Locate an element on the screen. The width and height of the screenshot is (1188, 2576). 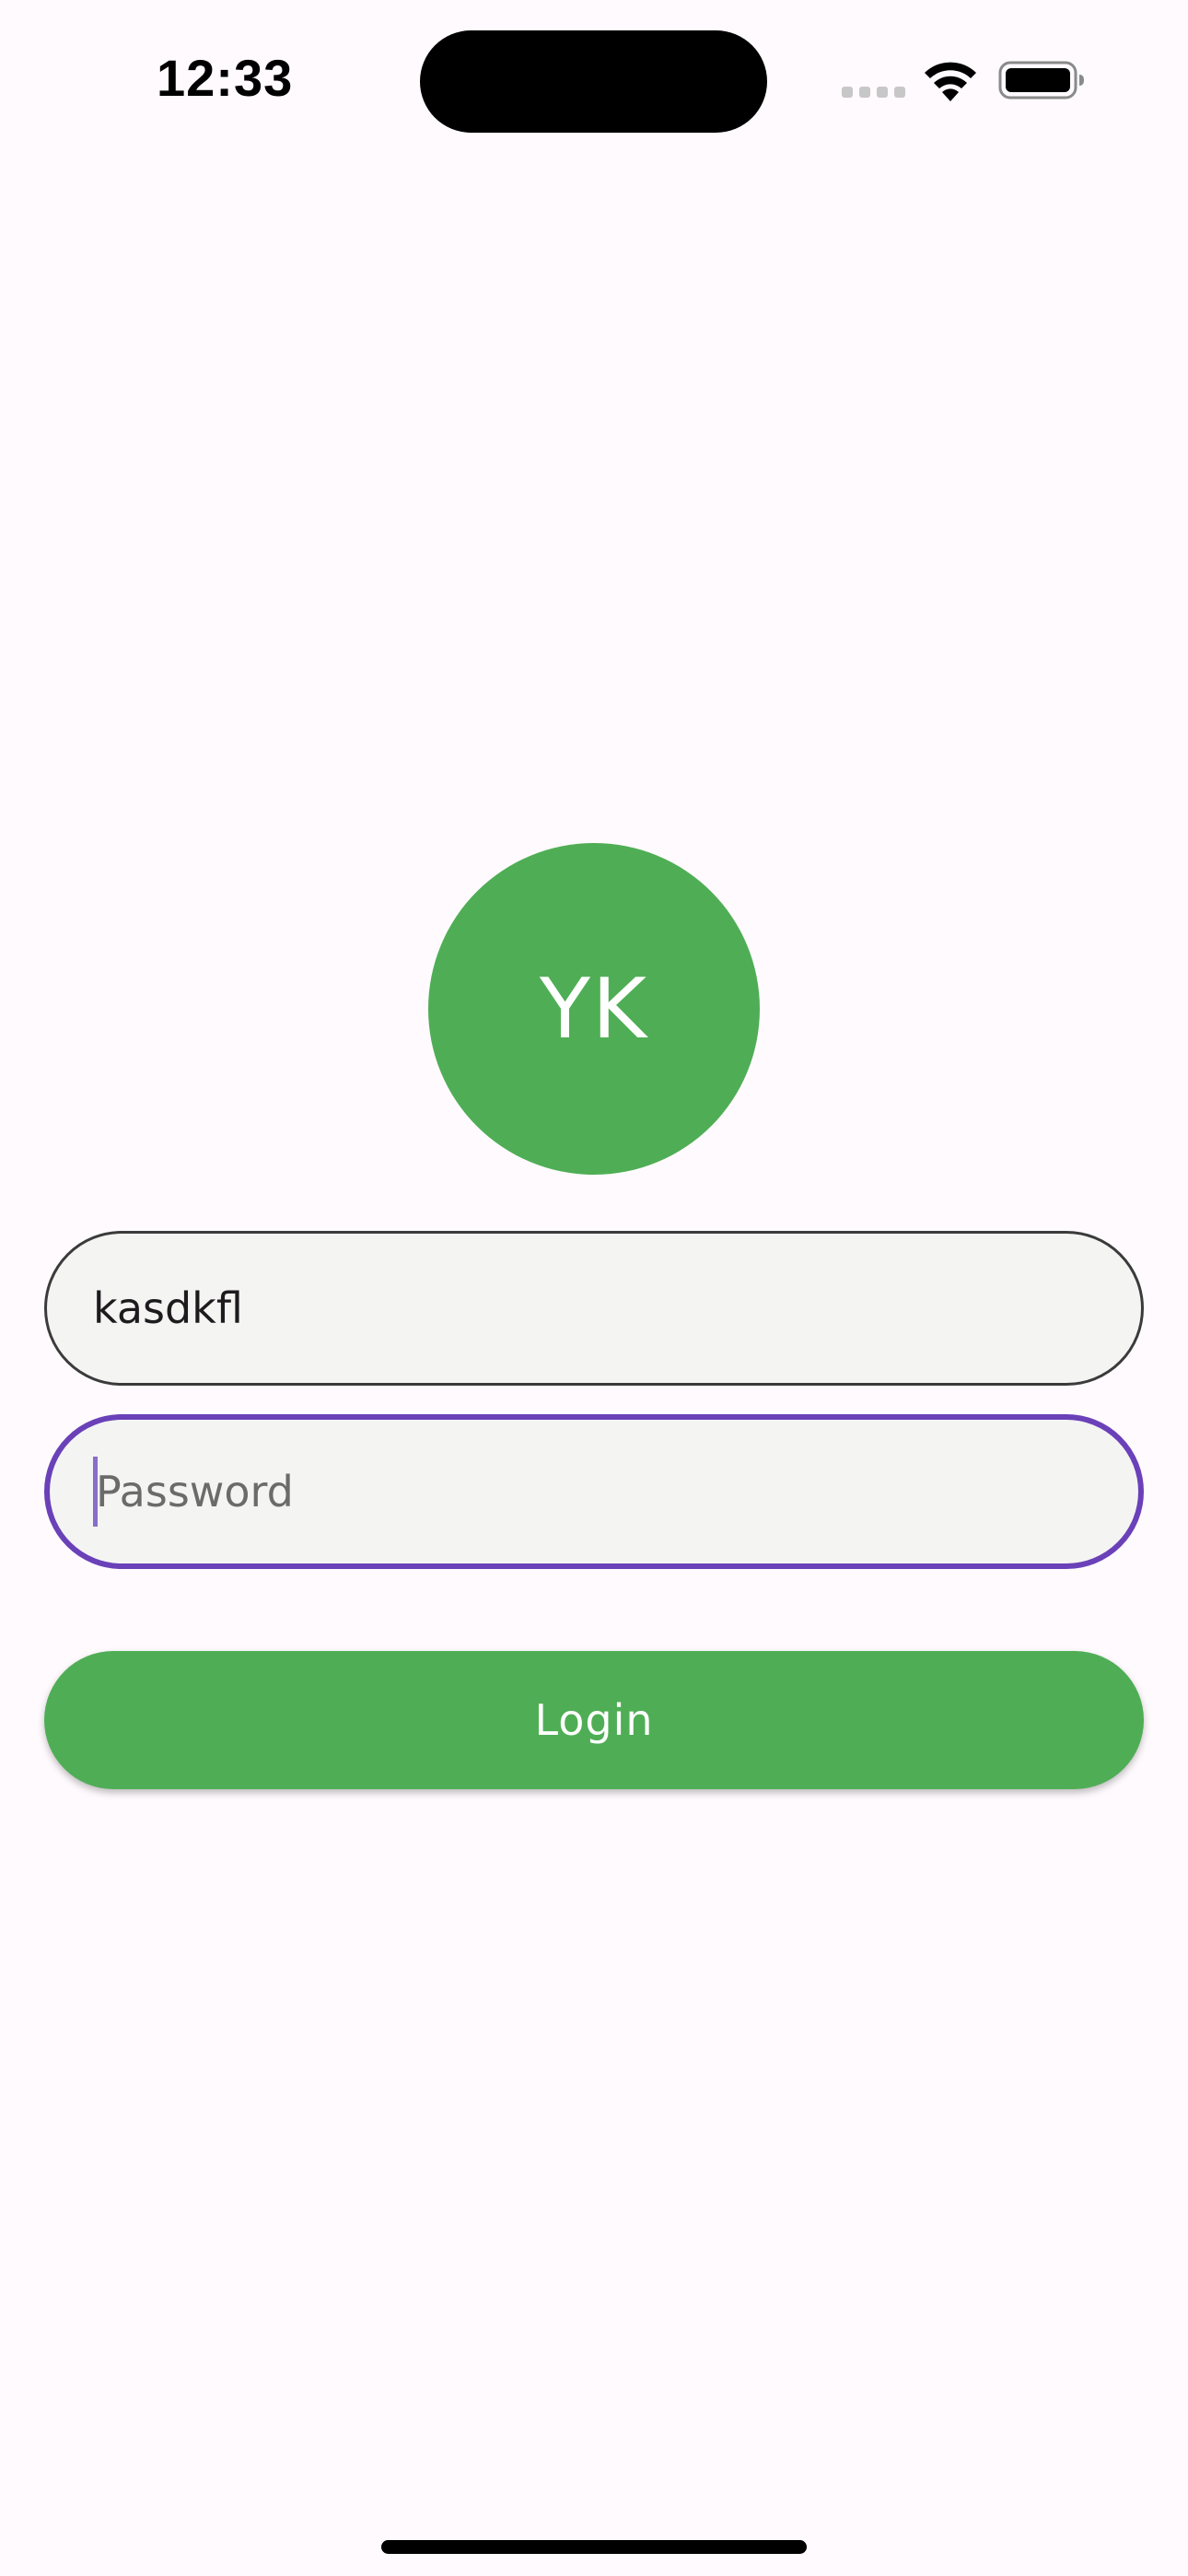
login-button: Login is located at coordinates (594, 1720).